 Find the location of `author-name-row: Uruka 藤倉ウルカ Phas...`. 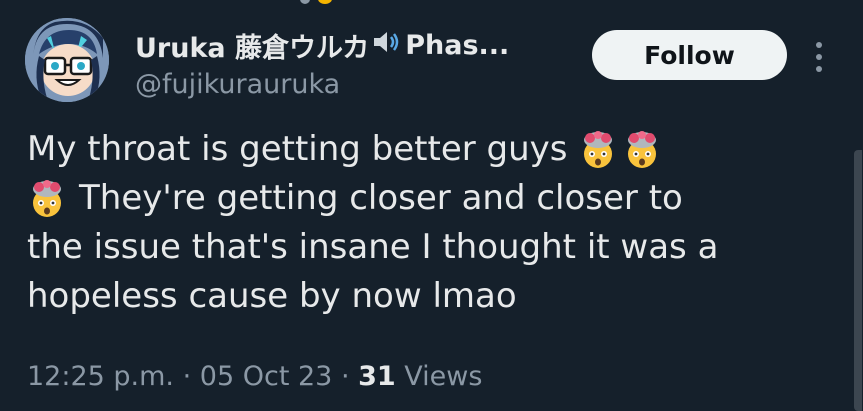

author-name-row: Uruka 藤倉ウルカ Phas... is located at coordinates (322, 45).